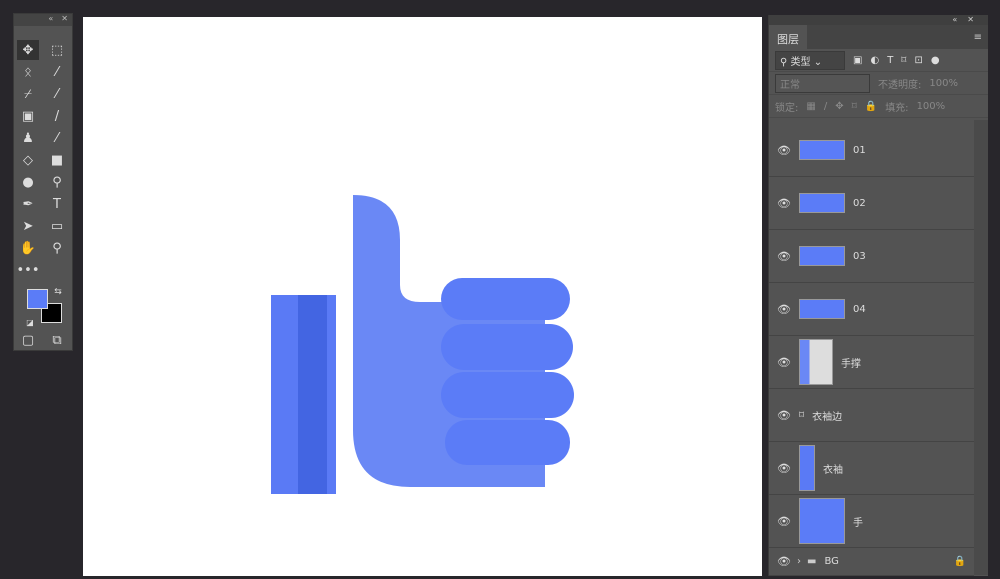 The image size is (1000, 579). Describe the element at coordinates (871, 562) in the screenshot. I see `group-row: 👁 › ▬ BG 🔒` at that location.